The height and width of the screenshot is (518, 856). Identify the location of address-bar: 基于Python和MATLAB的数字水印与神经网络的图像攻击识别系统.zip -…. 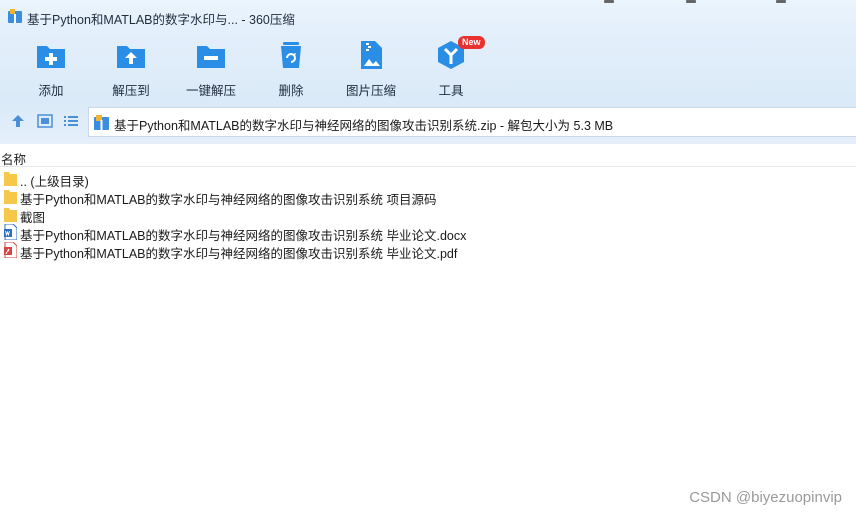
(472, 122).